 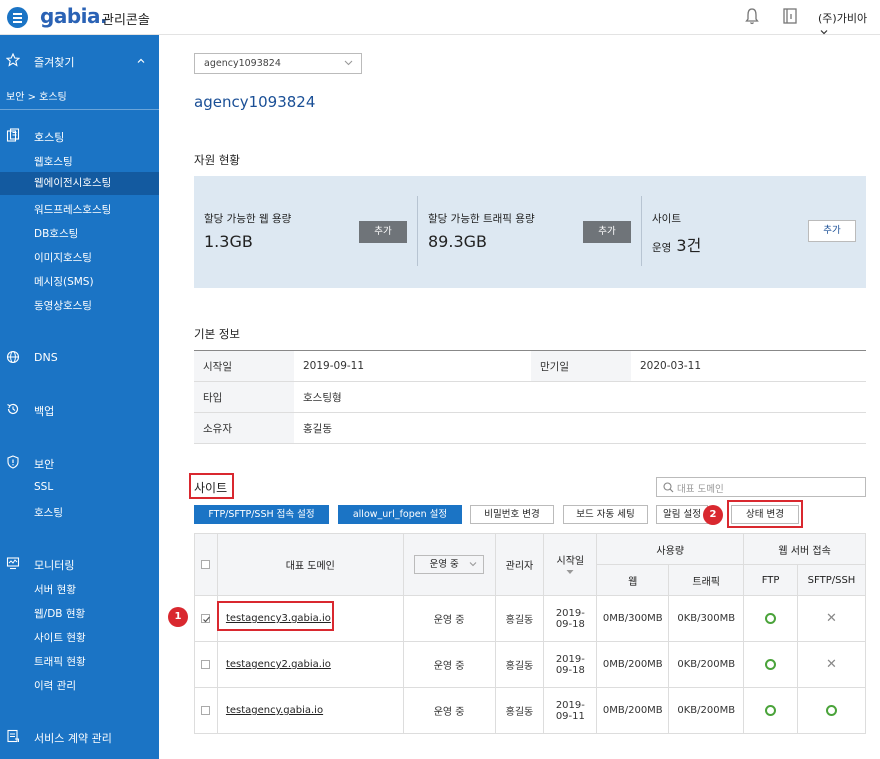 What do you see at coordinates (457, 241) in the screenshot?
I see `traffic-capacity-value: 89.3GB` at bounding box center [457, 241].